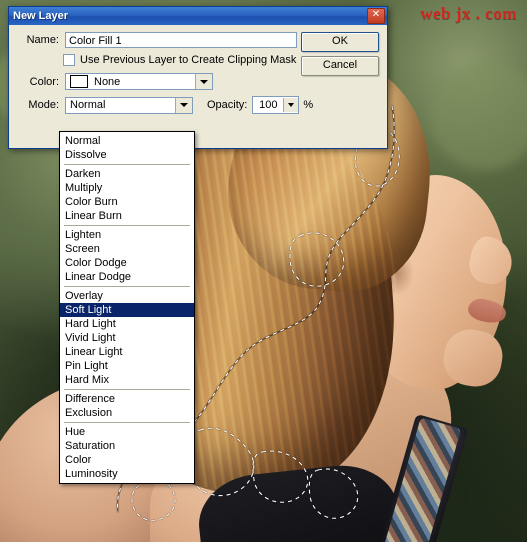 The image size is (527, 542). I want to click on opacity-group: Opacity: 100 %, so click(260, 105).